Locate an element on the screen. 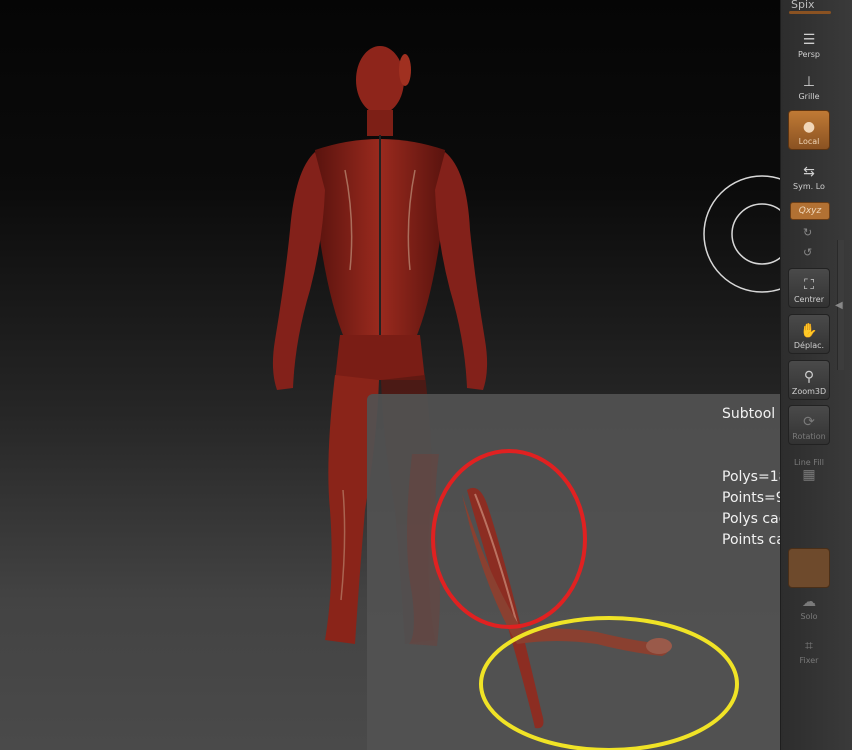  deplac-button: ✋ Déplac. is located at coordinates (809, 334).